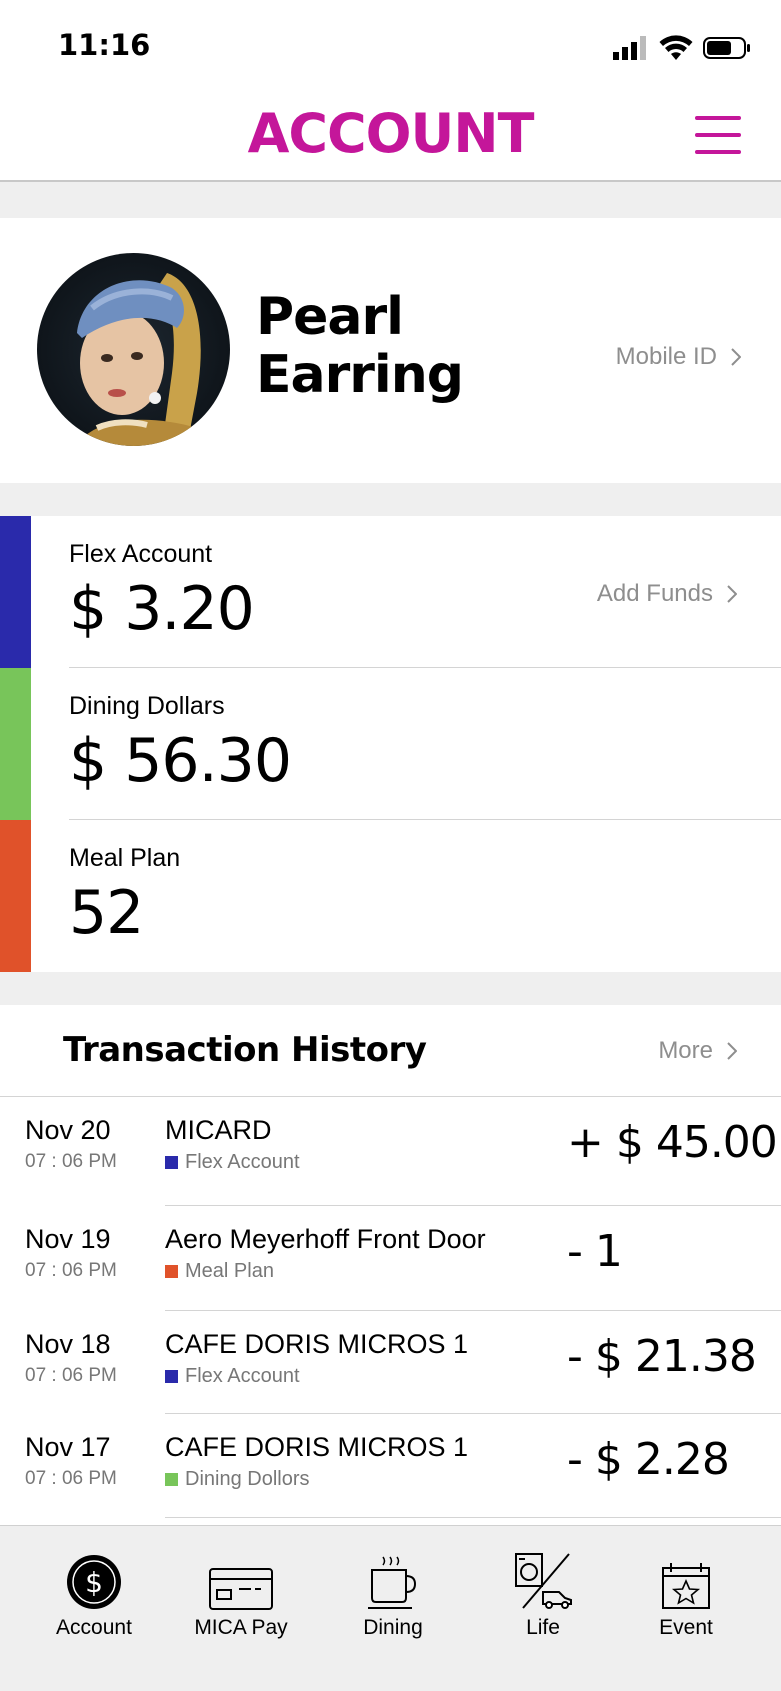 The height and width of the screenshot is (1691, 781). I want to click on tab-label: Account, so click(94, 1627).